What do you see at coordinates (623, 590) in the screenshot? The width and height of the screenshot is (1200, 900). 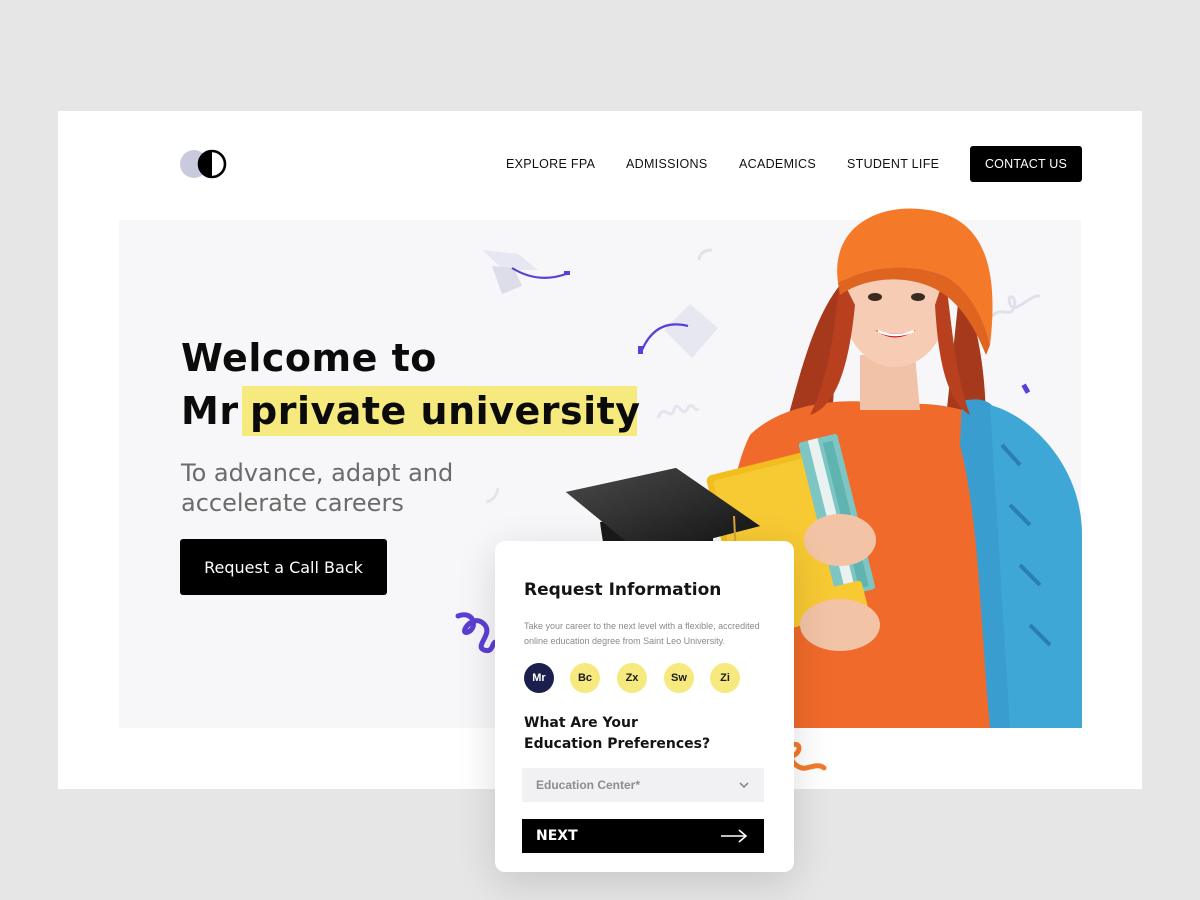 I see `card-title: Request Information` at bounding box center [623, 590].